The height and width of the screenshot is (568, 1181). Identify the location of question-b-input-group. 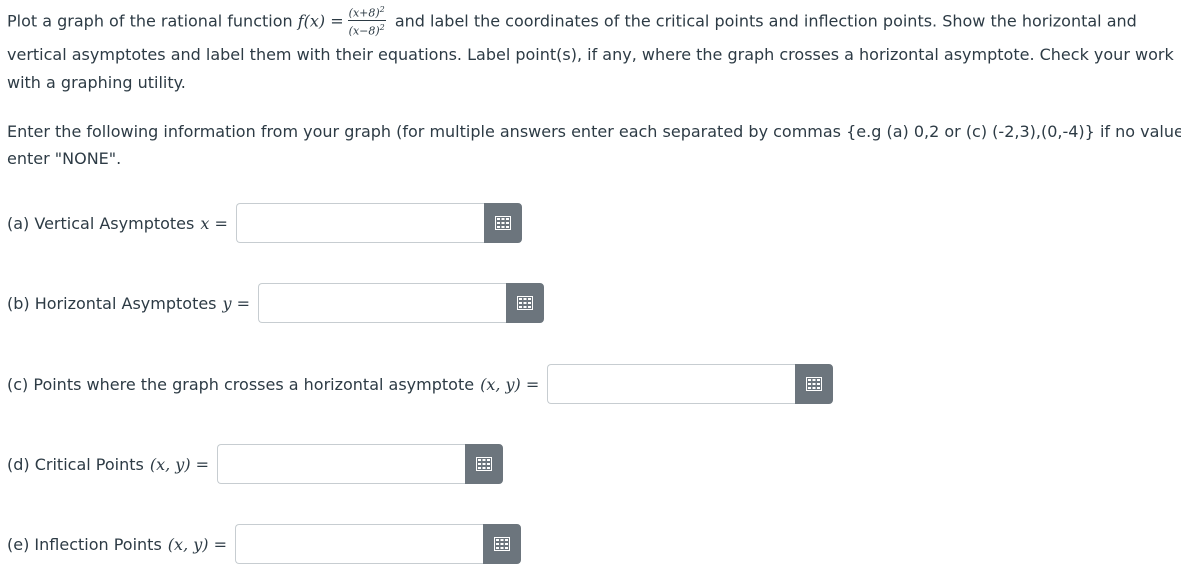
(401, 303).